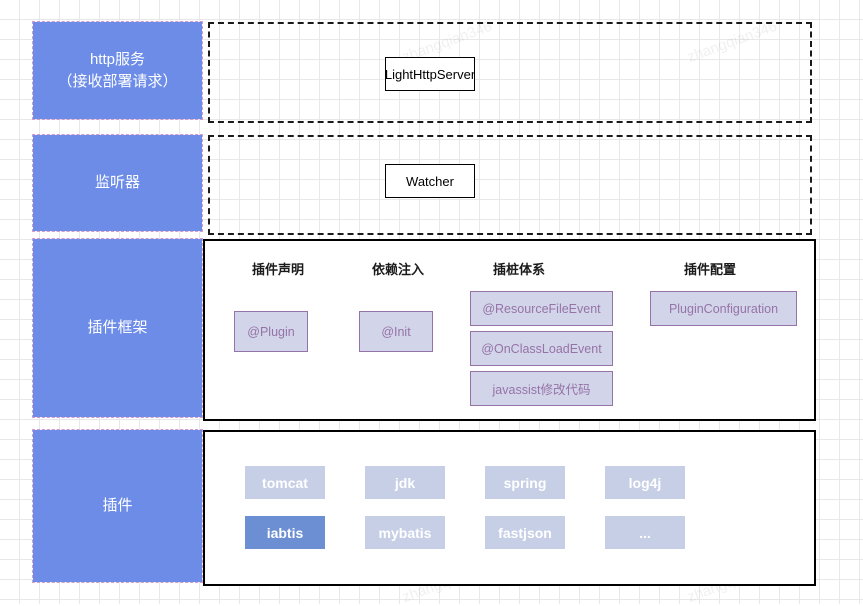 The width and height of the screenshot is (863, 606). I want to click on plugin-chip-spring: spring, so click(525, 482).